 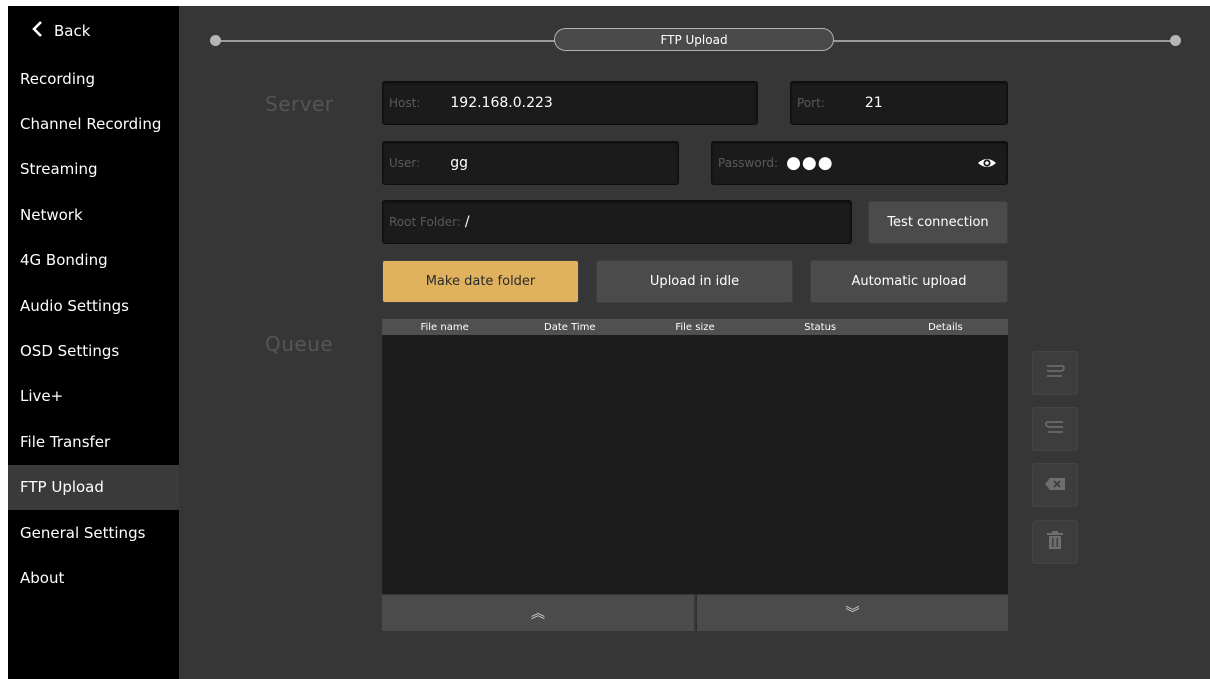 What do you see at coordinates (694, 281) in the screenshot?
I see `upload-in-idle-button: Upload in idle` at bounding box center [694, 281].